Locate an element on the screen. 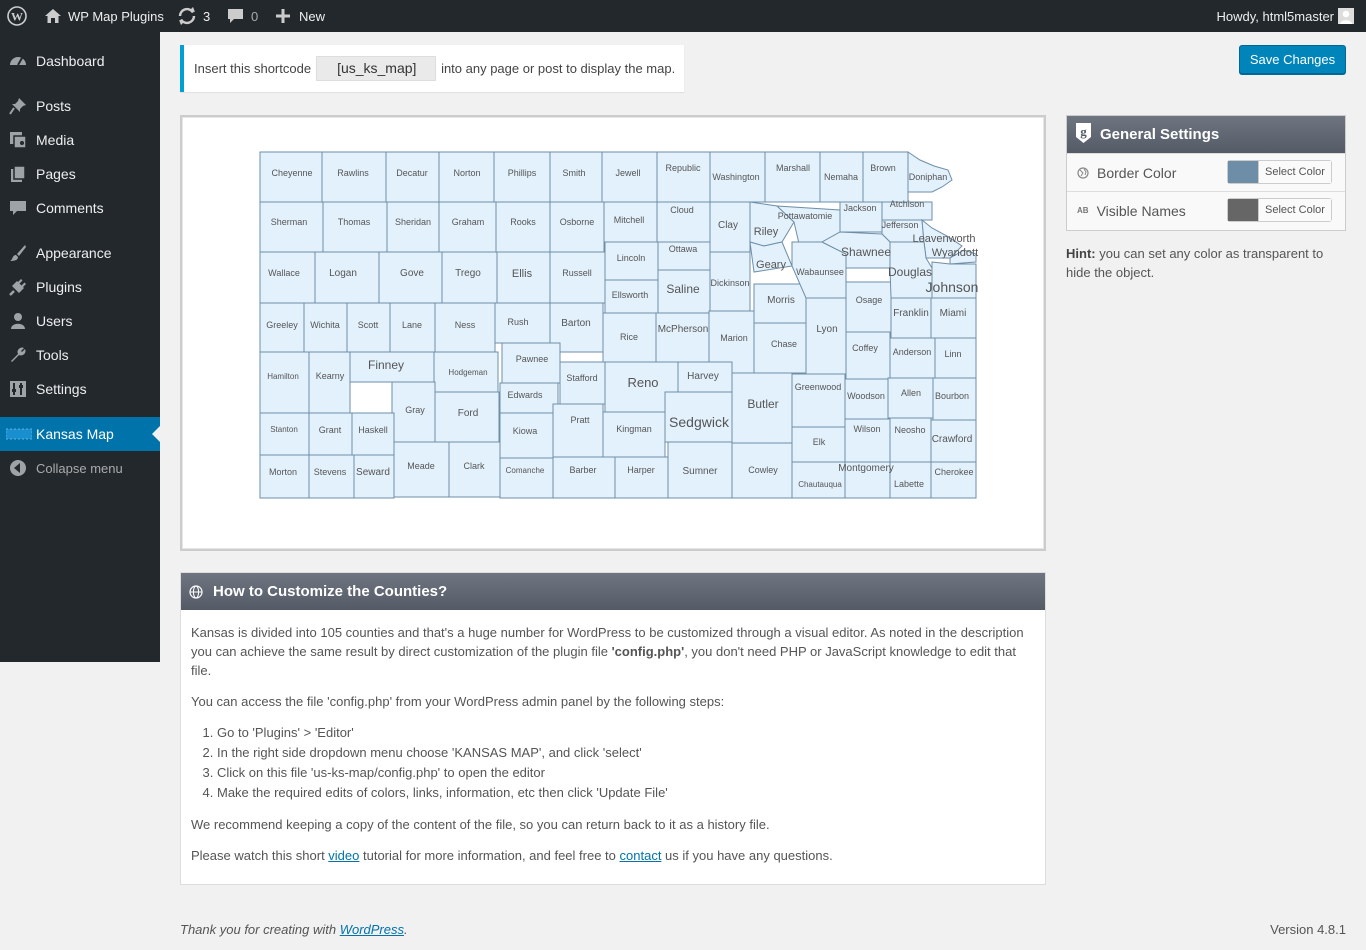 The height and width of the screenshot is (950, 1366). county-label-smith: Smith is located at coordinates (573, 173).